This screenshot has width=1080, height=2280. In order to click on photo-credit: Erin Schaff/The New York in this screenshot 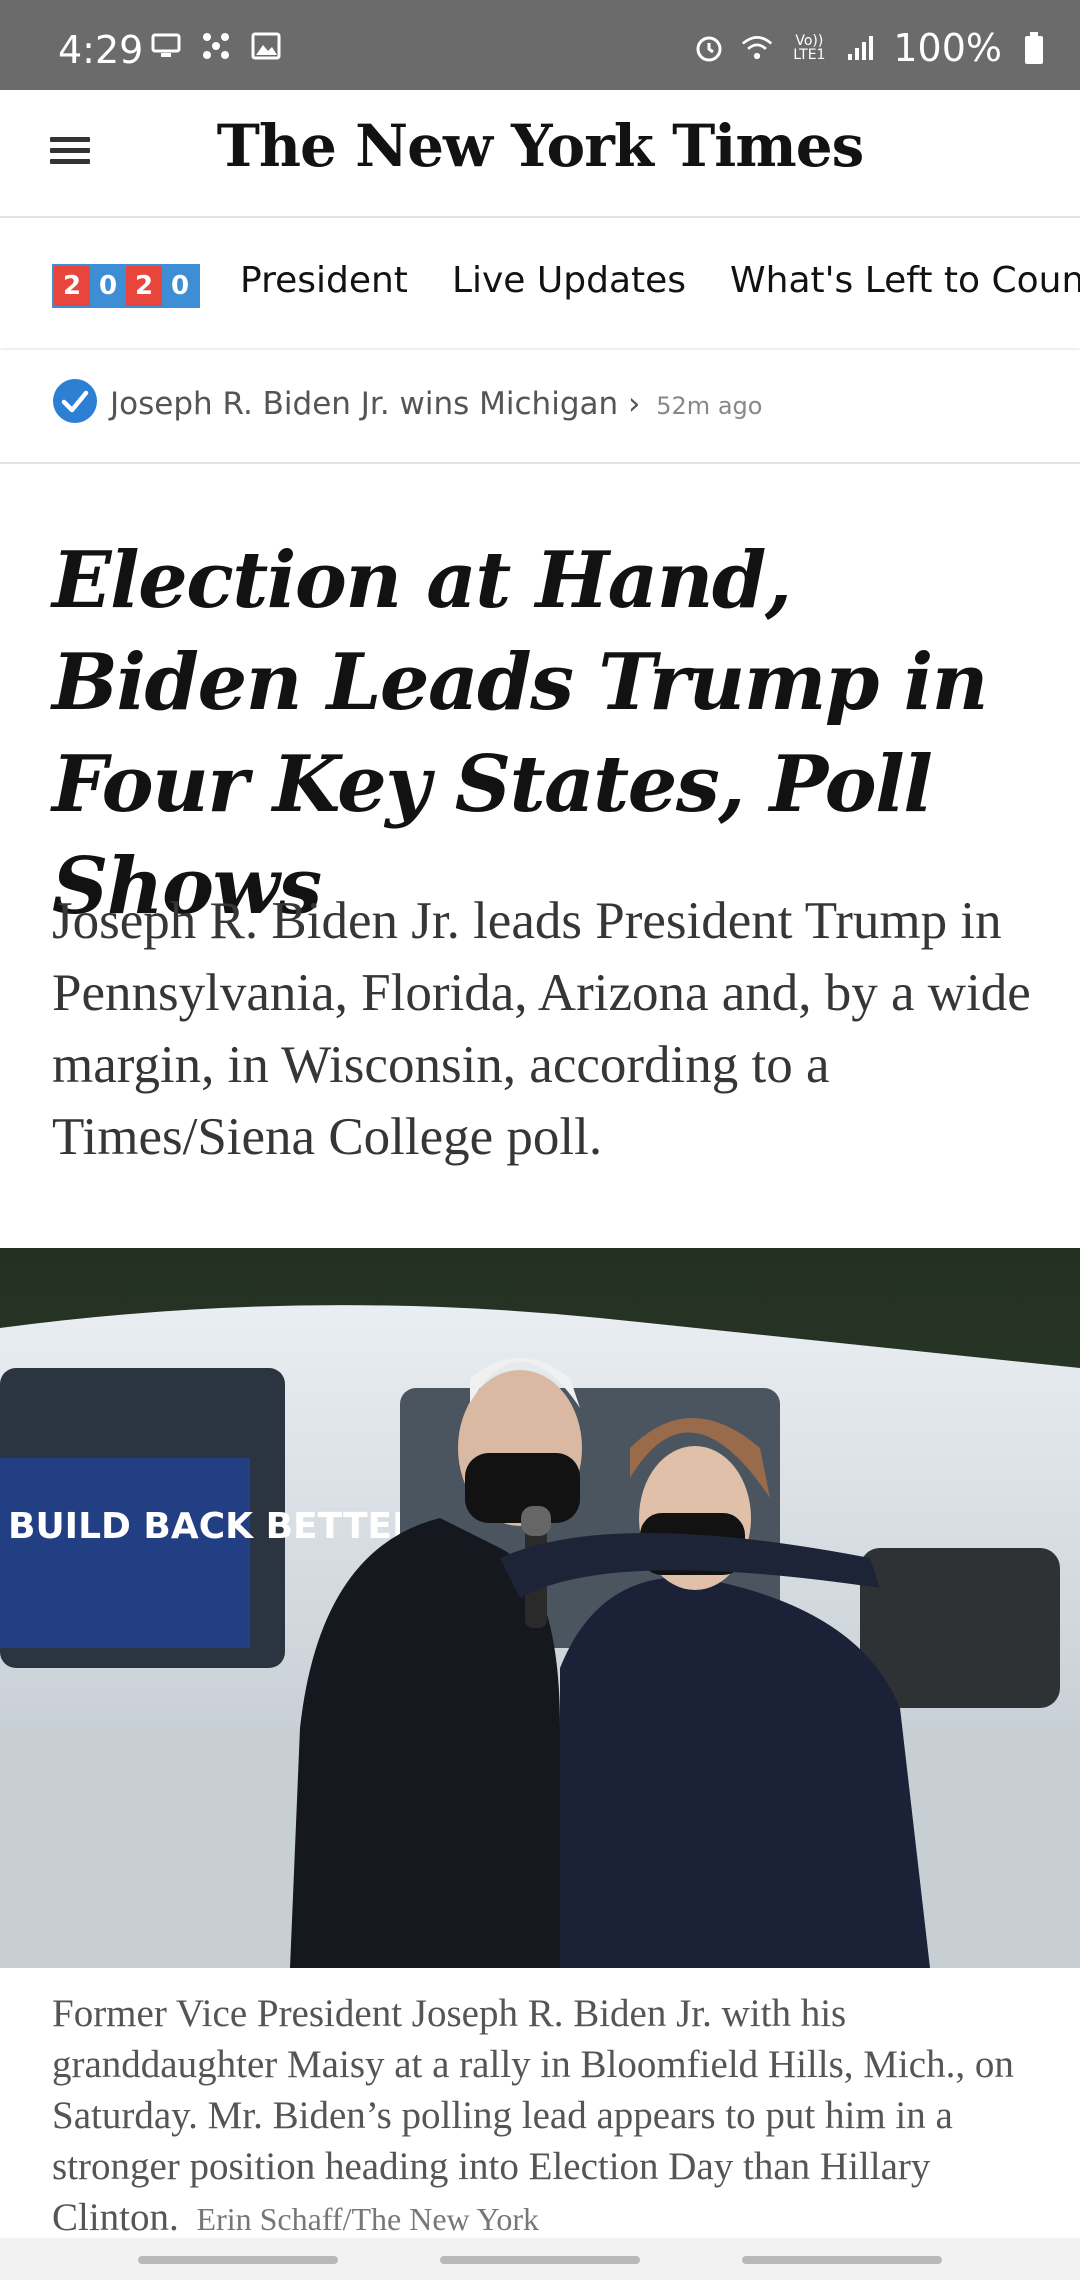, I will do `click(367, 2219)`.